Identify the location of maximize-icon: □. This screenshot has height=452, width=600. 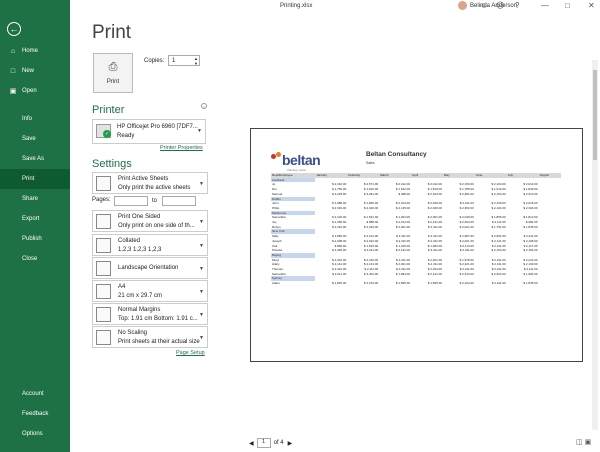
(567, 6).